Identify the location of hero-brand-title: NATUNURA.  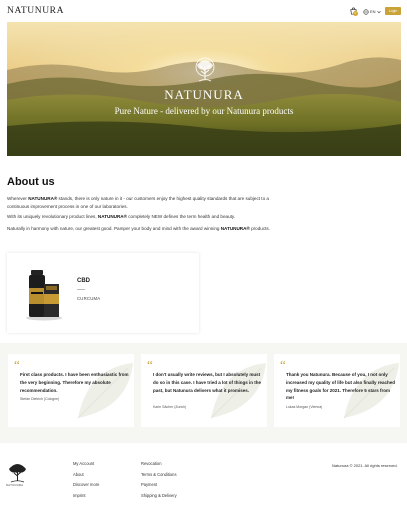
(204, 94).